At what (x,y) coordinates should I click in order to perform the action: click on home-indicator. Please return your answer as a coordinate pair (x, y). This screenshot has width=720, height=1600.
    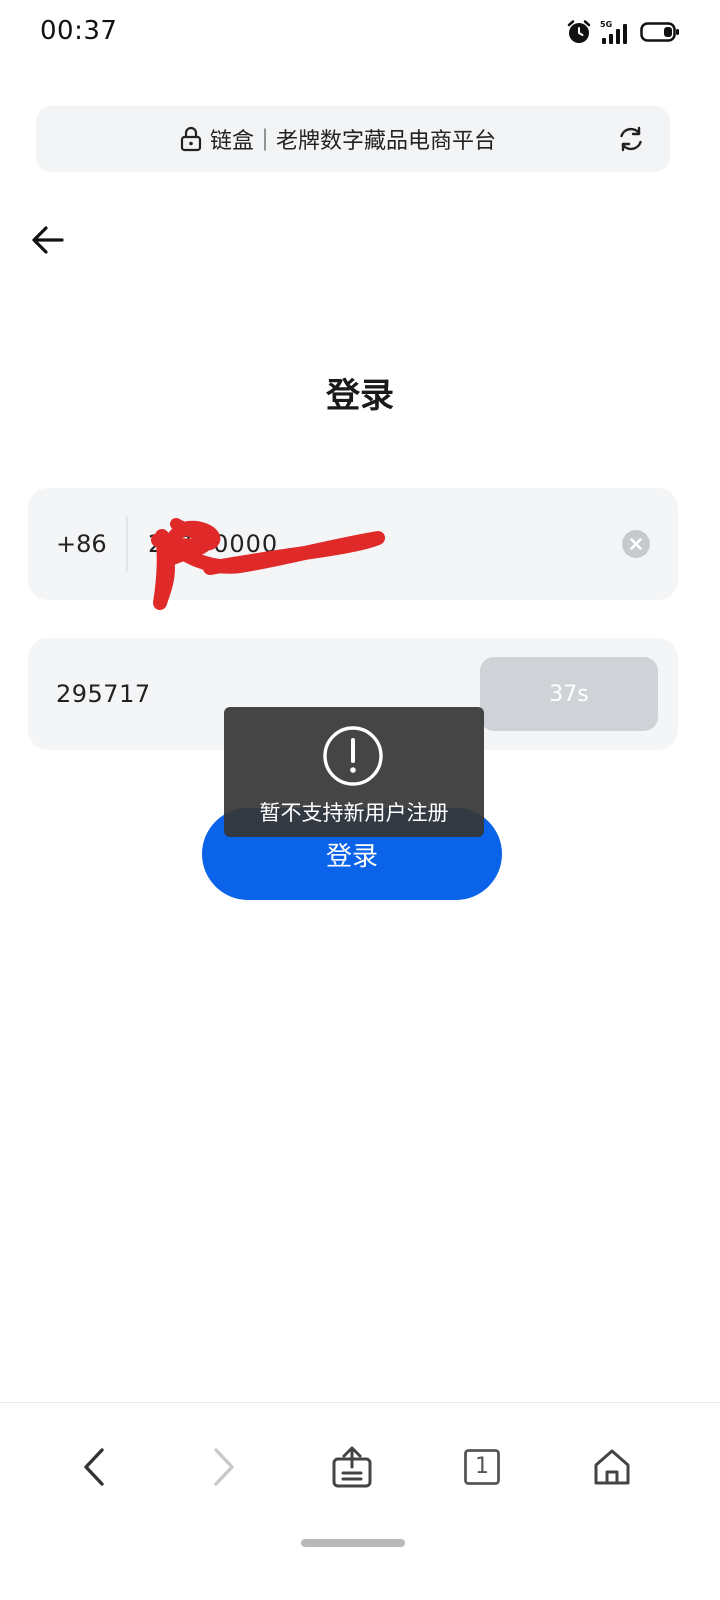
    Looking at the image, I should click on (353, 1543).